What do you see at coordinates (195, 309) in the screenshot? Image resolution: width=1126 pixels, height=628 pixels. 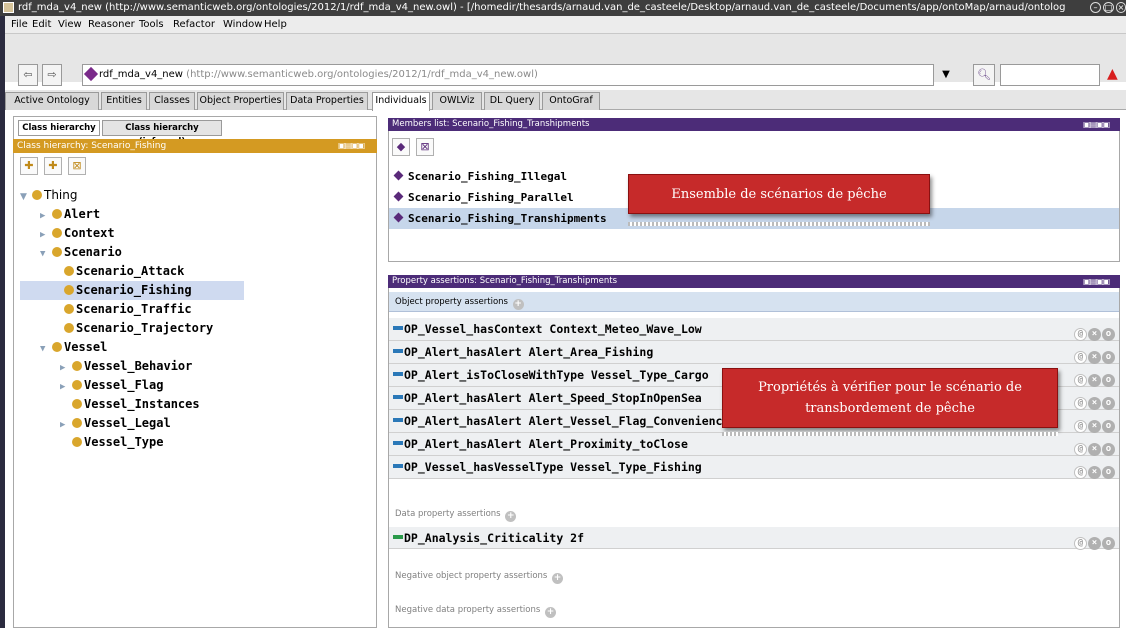 I see `tree-item-scenario-traffic: Scenario_Traffic` at bounding box center [195, 309].